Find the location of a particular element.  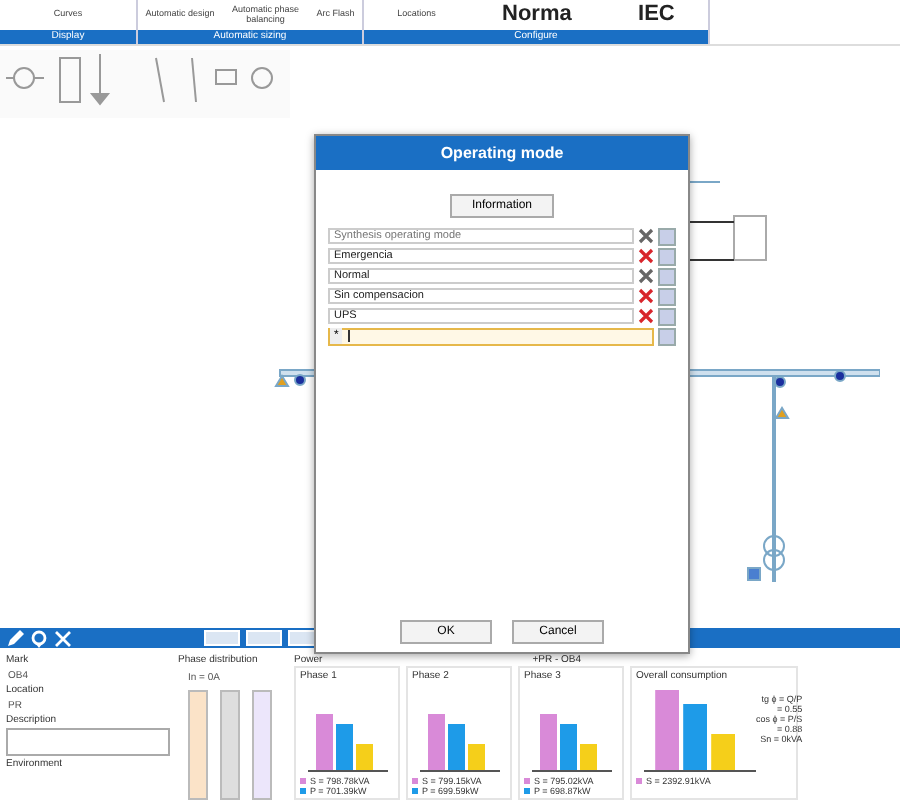

close-icon is located at coordinates (63, 638).